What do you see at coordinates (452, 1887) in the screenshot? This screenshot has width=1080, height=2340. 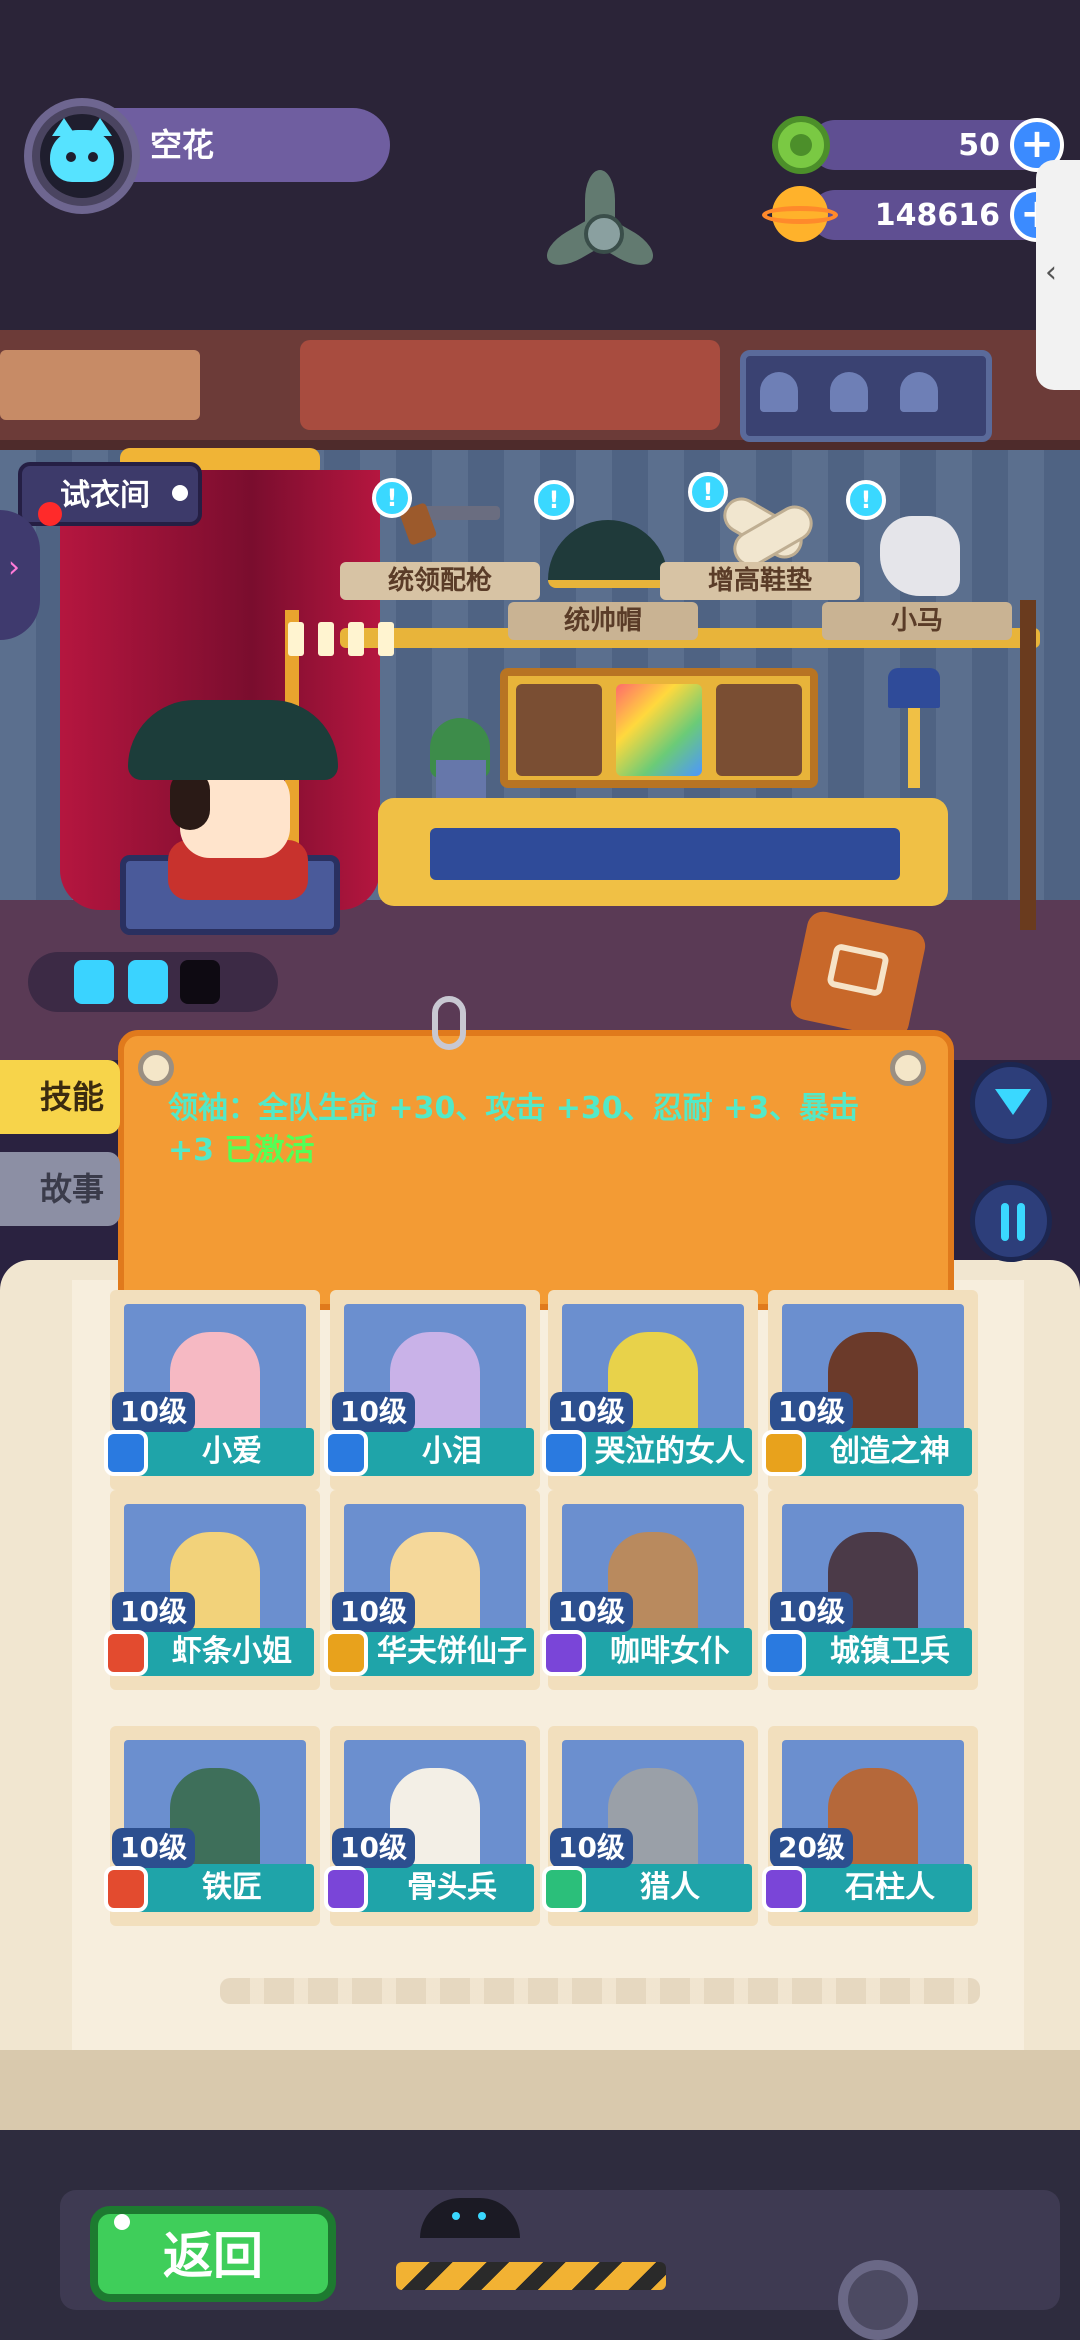 I see `character-name: 骨头兵` at bounding box center [452, 1887].